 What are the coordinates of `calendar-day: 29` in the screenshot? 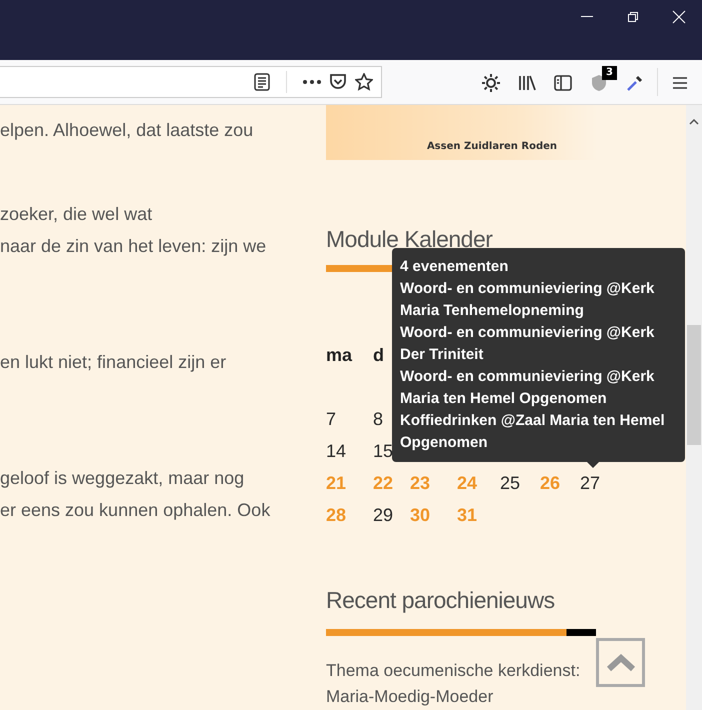 It's located at (391, 514).